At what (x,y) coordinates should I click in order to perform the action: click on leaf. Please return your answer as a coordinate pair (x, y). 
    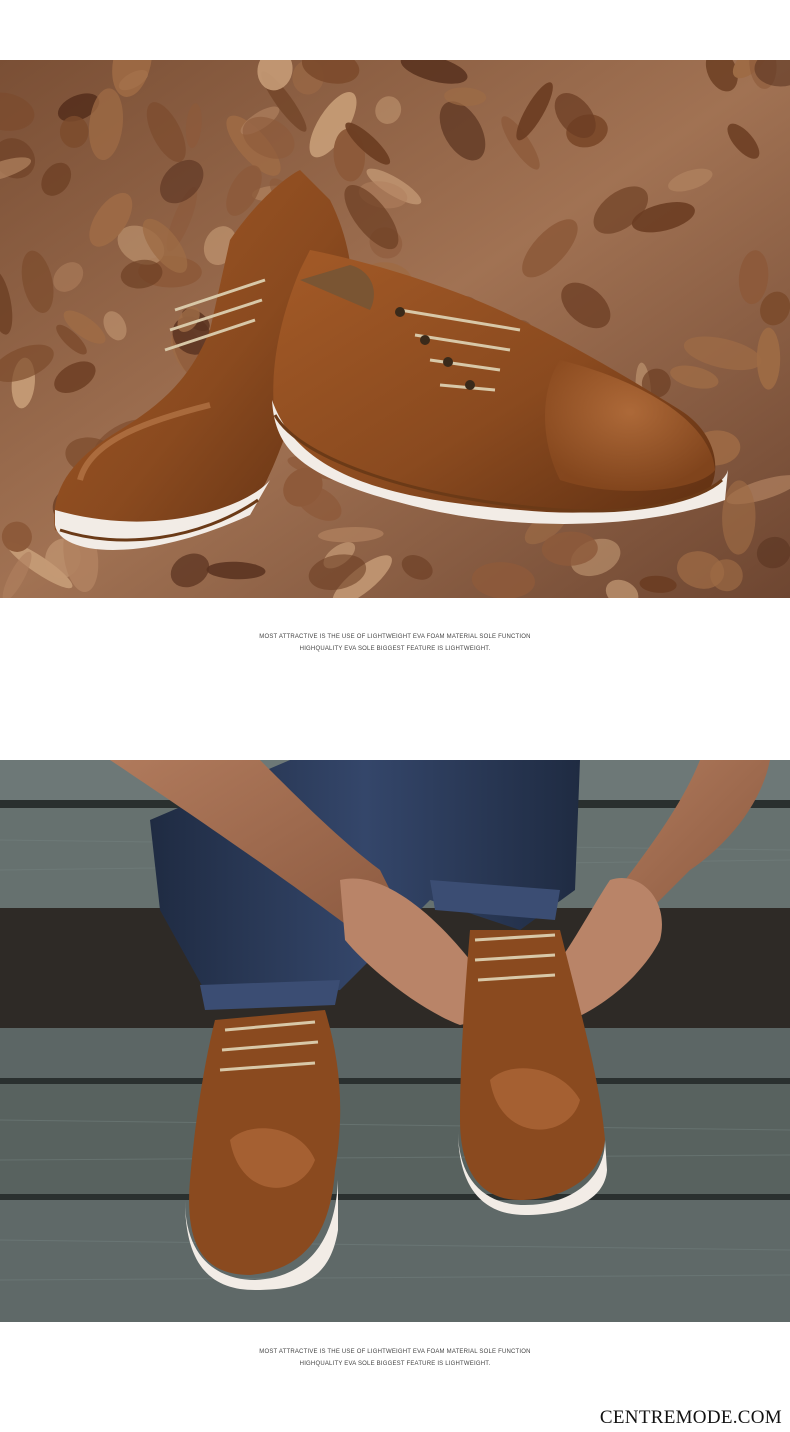
    Looking at the image, I should click on (768, 358).